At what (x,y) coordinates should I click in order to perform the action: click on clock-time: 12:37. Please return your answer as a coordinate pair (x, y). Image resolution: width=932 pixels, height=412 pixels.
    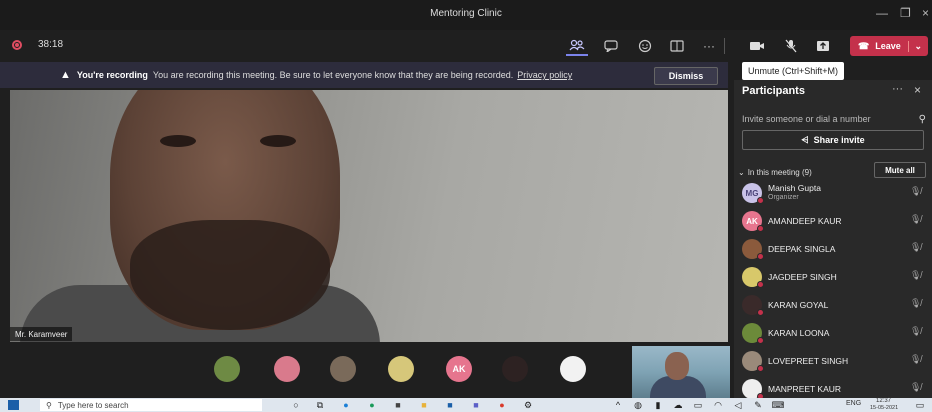
    Looking at the image, I should click on (883, 401).